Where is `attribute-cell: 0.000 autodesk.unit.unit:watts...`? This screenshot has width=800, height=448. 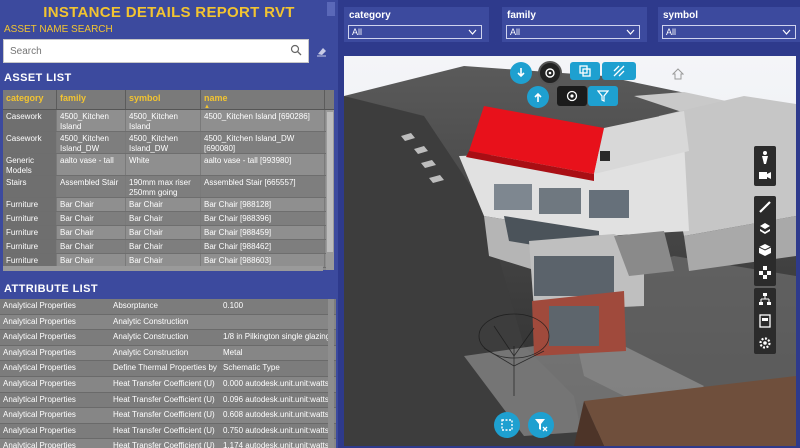
attribute-cell: 0.000 autodesk.unit.unit:watts... is located at coordinates (275, 383).